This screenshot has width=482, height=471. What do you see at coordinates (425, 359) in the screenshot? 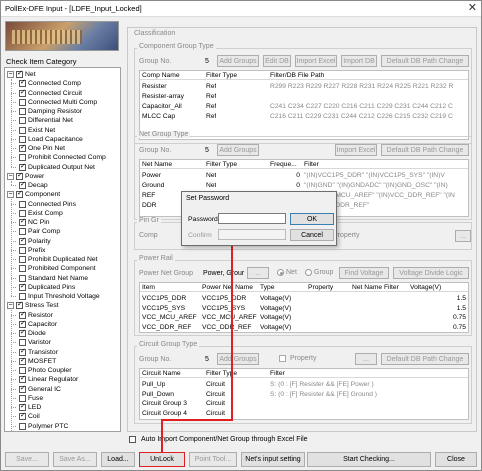
I see `circ-default-db-path-button: Default DB Path Change` at bounding box center [425, 359].